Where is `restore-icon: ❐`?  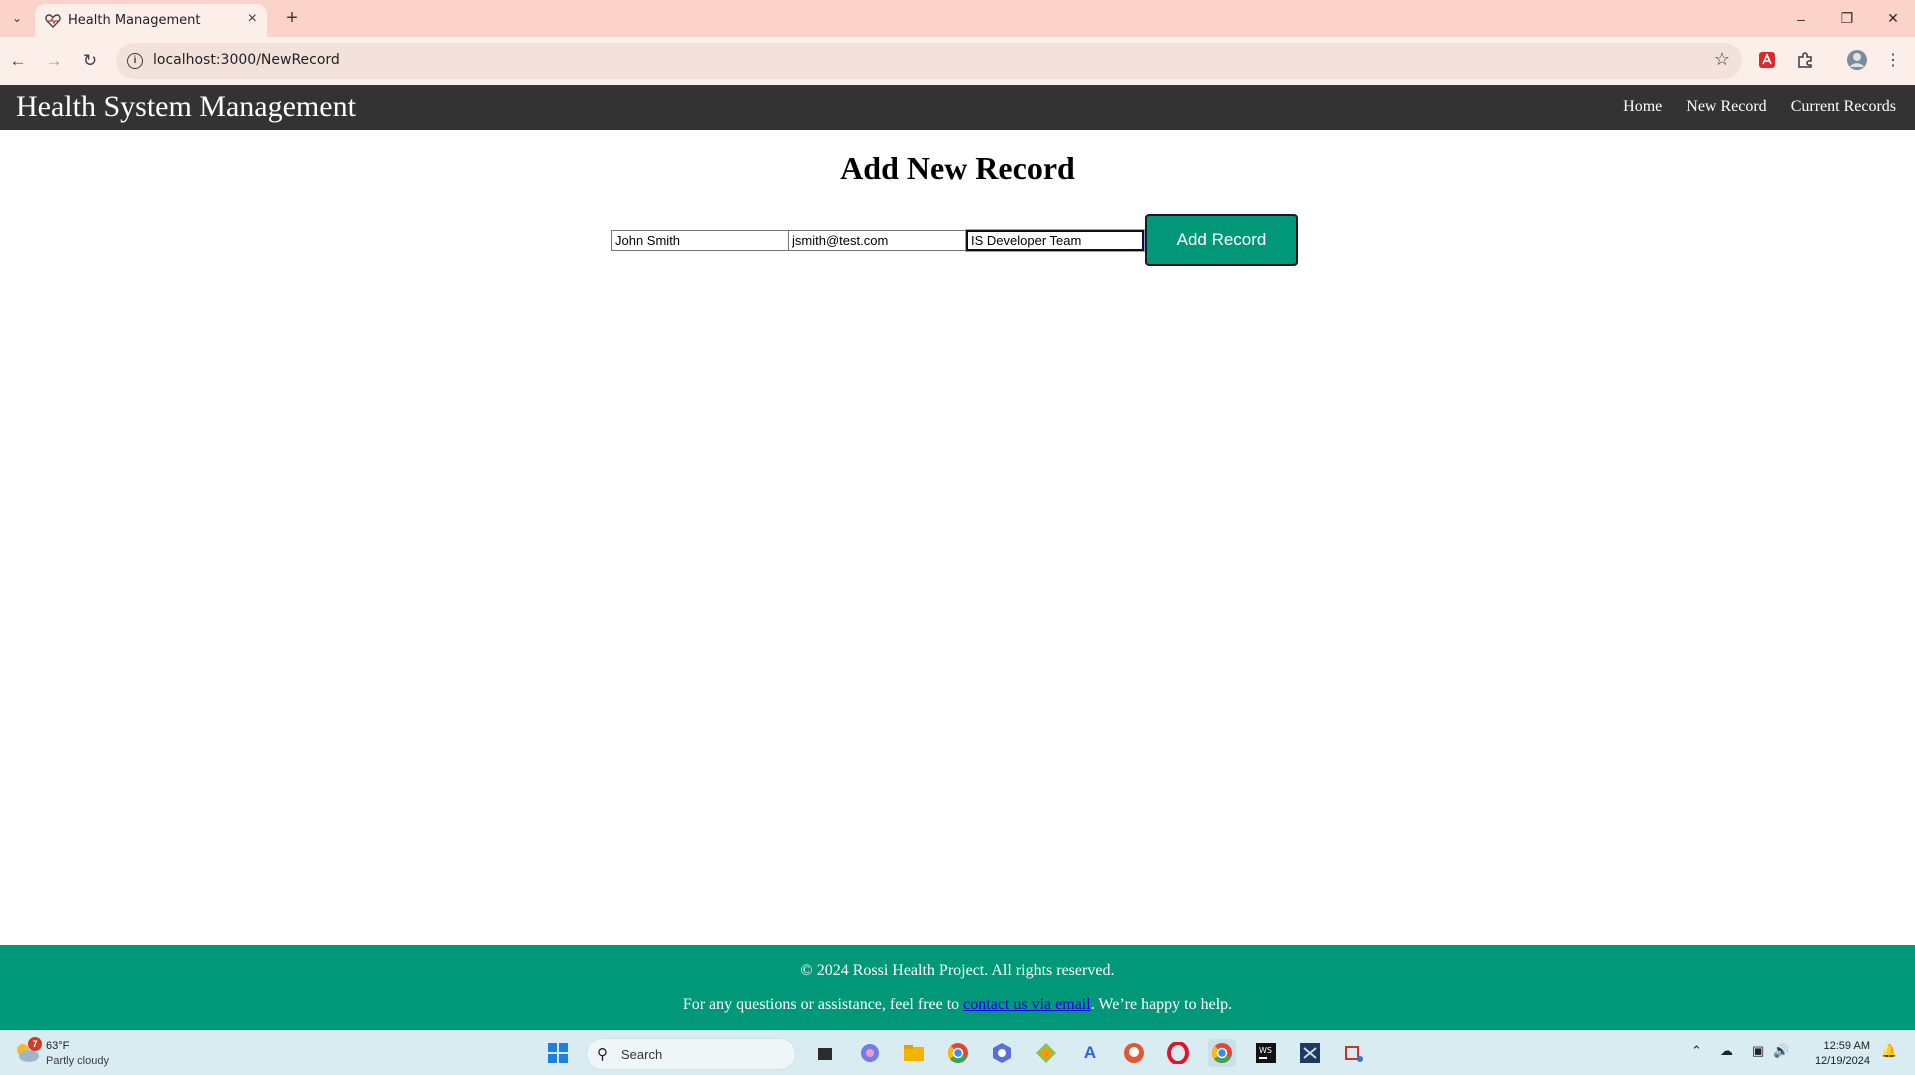
restore-icon: ❐ is located at coordinates (1847, 18).